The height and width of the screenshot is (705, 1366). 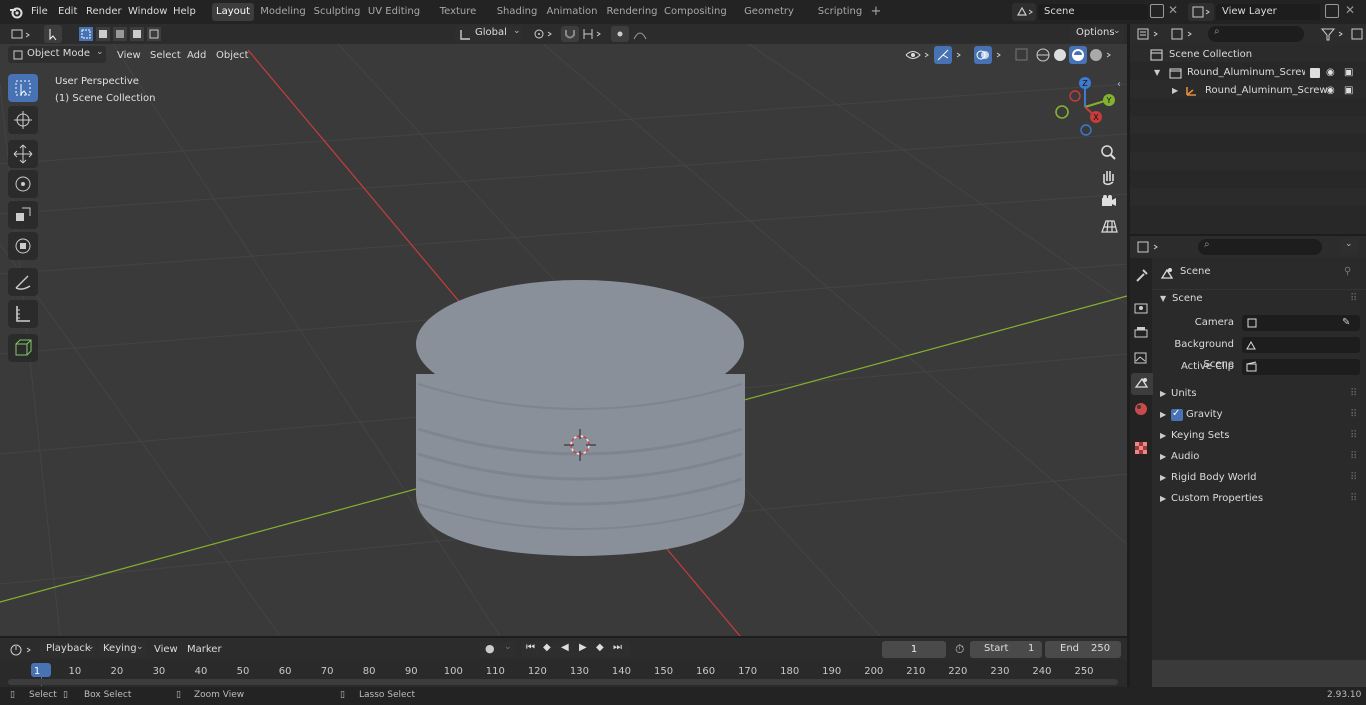 What do you see at coordinates (572, 12) in the screenshot?
I see `tab-animation: Animation` at bounding box center [572, 12].